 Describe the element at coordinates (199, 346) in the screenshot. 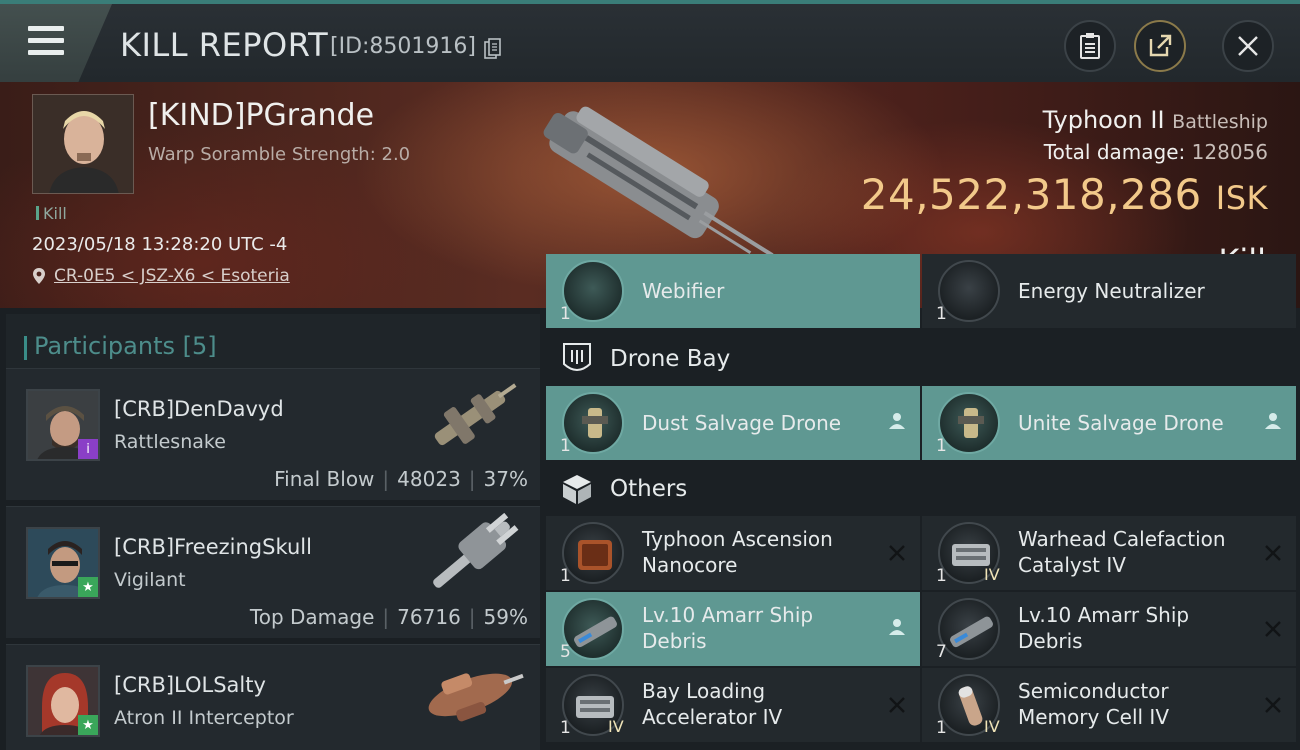

I see `participants-count: [5]` at that location.